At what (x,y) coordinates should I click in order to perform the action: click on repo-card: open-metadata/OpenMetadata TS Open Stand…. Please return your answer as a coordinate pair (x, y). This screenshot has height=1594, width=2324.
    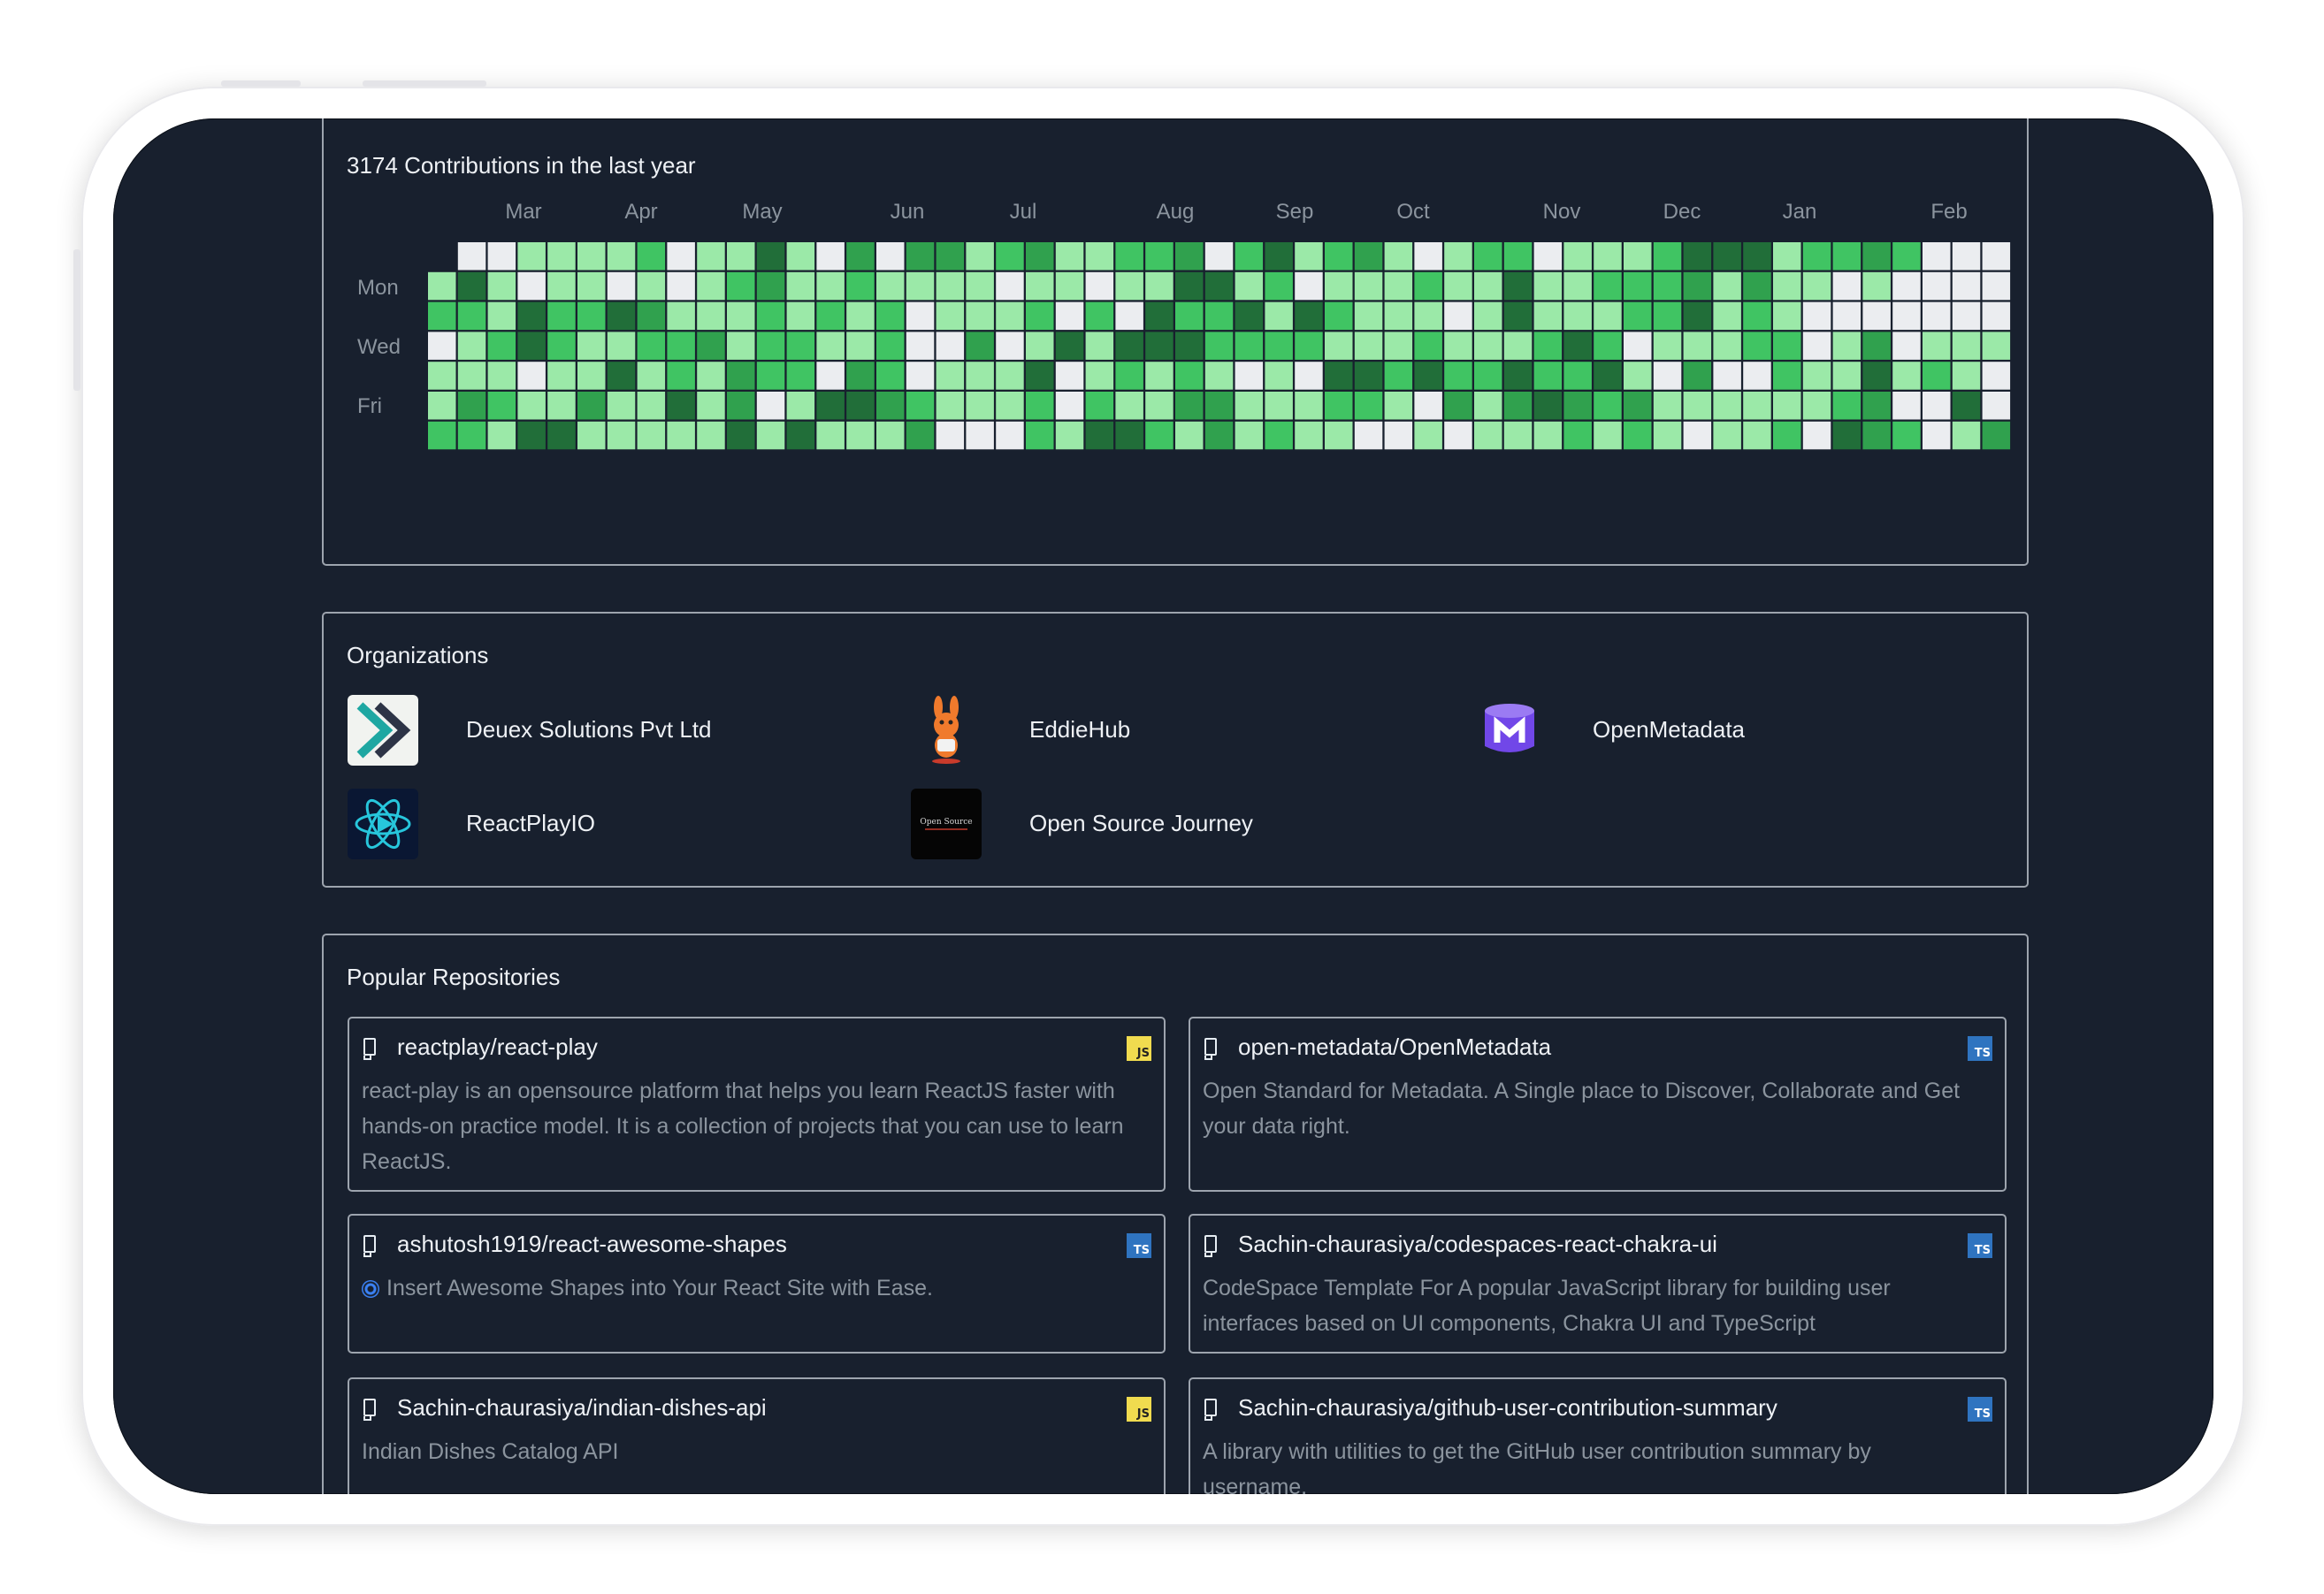
    Looking at the image, I should click on (1598, 1104).